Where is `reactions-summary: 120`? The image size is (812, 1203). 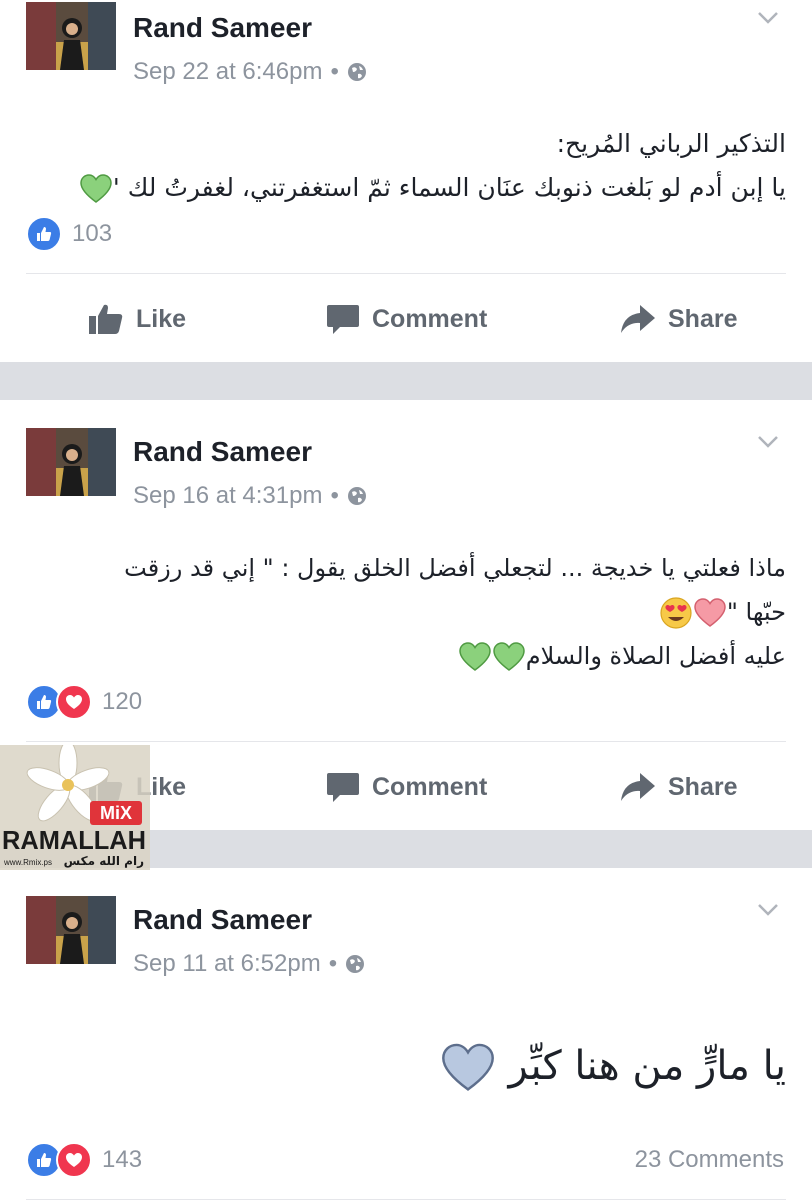
reactions-summary: 120 is located at coordinates (84, 702).